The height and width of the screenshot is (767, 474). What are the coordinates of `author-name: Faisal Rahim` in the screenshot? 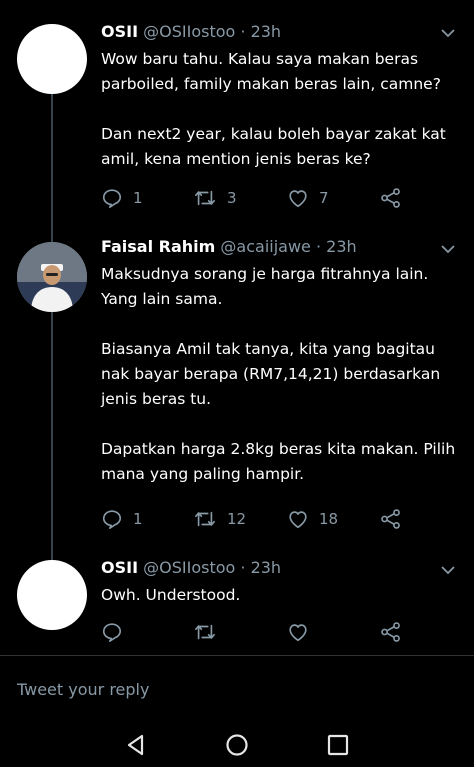 It's located at (158, 246).